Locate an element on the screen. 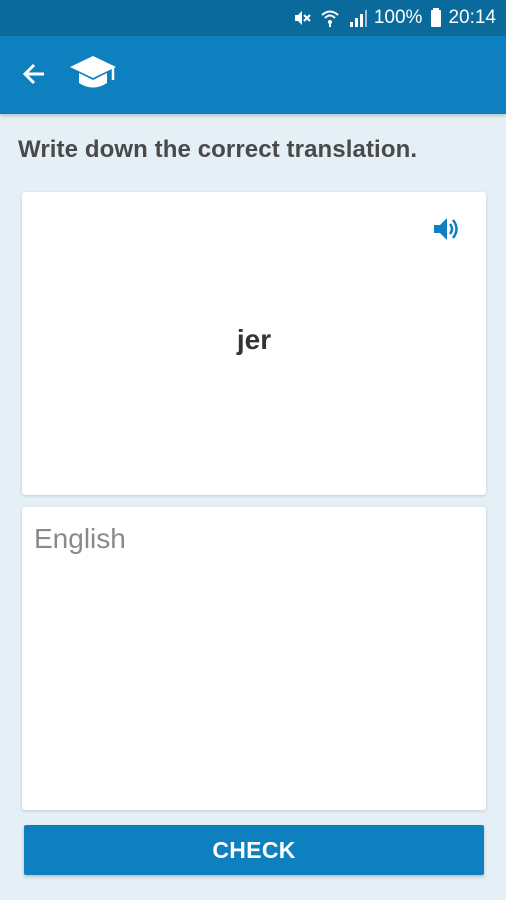 The width and height of the screenshot is (506, 900). play-audio-button is located at coordinates (447, 231).